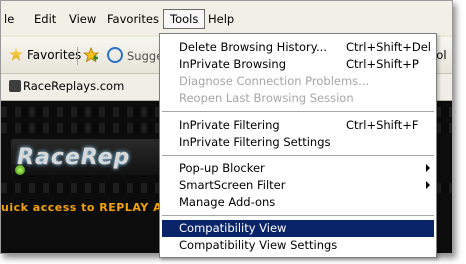  Describe the element at coordinates (388, 47) in the screenshot. I see `menu-item-shortcut: Ctrl+Shift+Del` at that location.